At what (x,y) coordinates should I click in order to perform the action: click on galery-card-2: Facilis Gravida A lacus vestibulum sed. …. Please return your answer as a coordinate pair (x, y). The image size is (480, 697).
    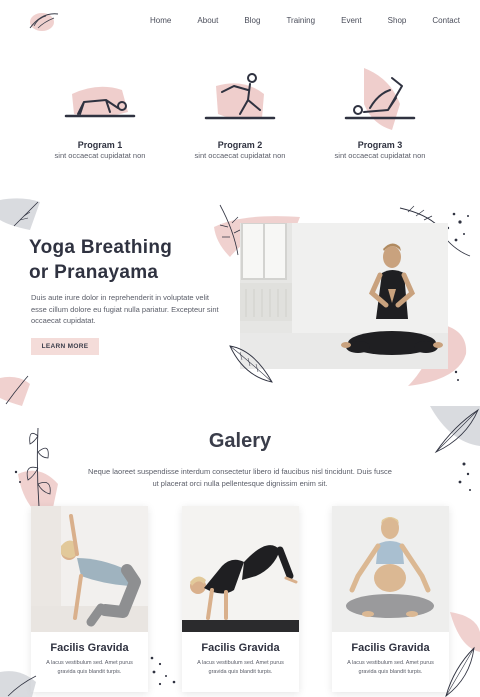
    Looking at the image, I should click on (240, 599).